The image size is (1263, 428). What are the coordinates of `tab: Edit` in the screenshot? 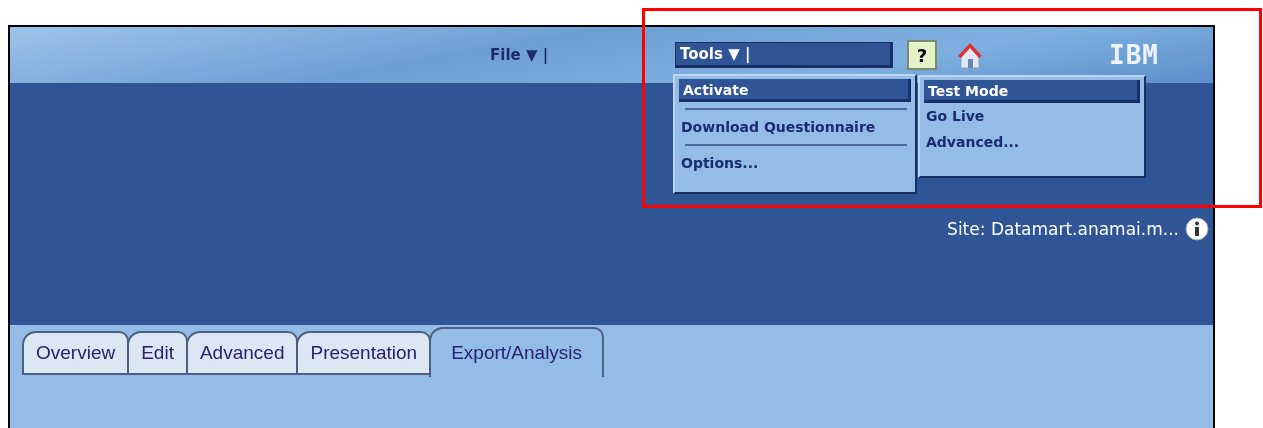 It's located at (157, 353).